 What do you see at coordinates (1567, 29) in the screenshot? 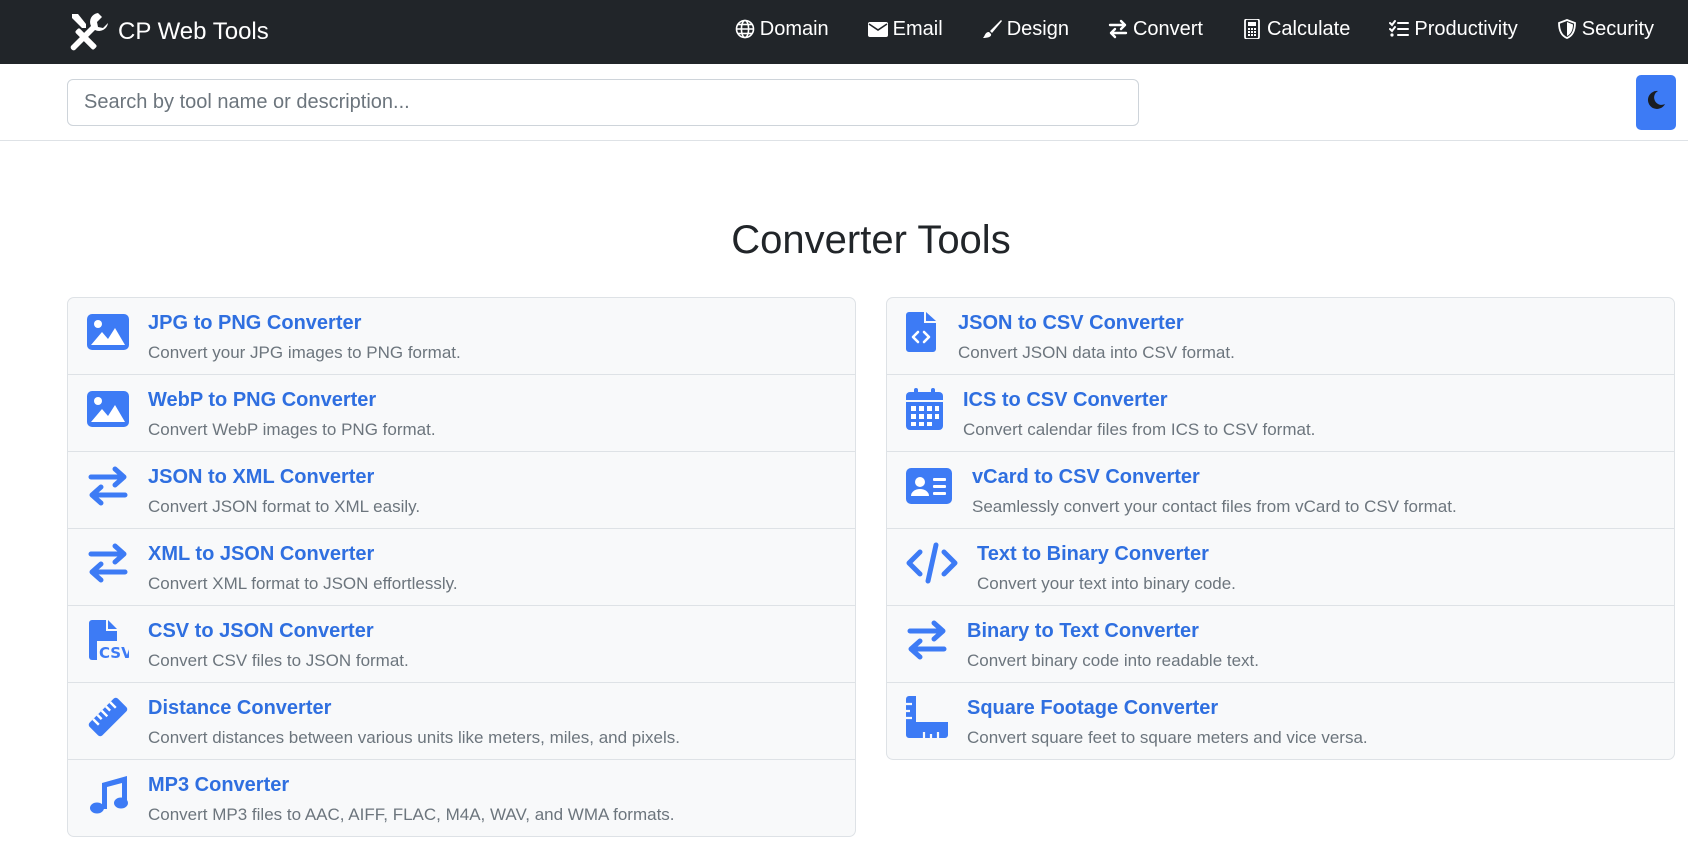
I see `shield-icon` at bounding box center [1567, 29].